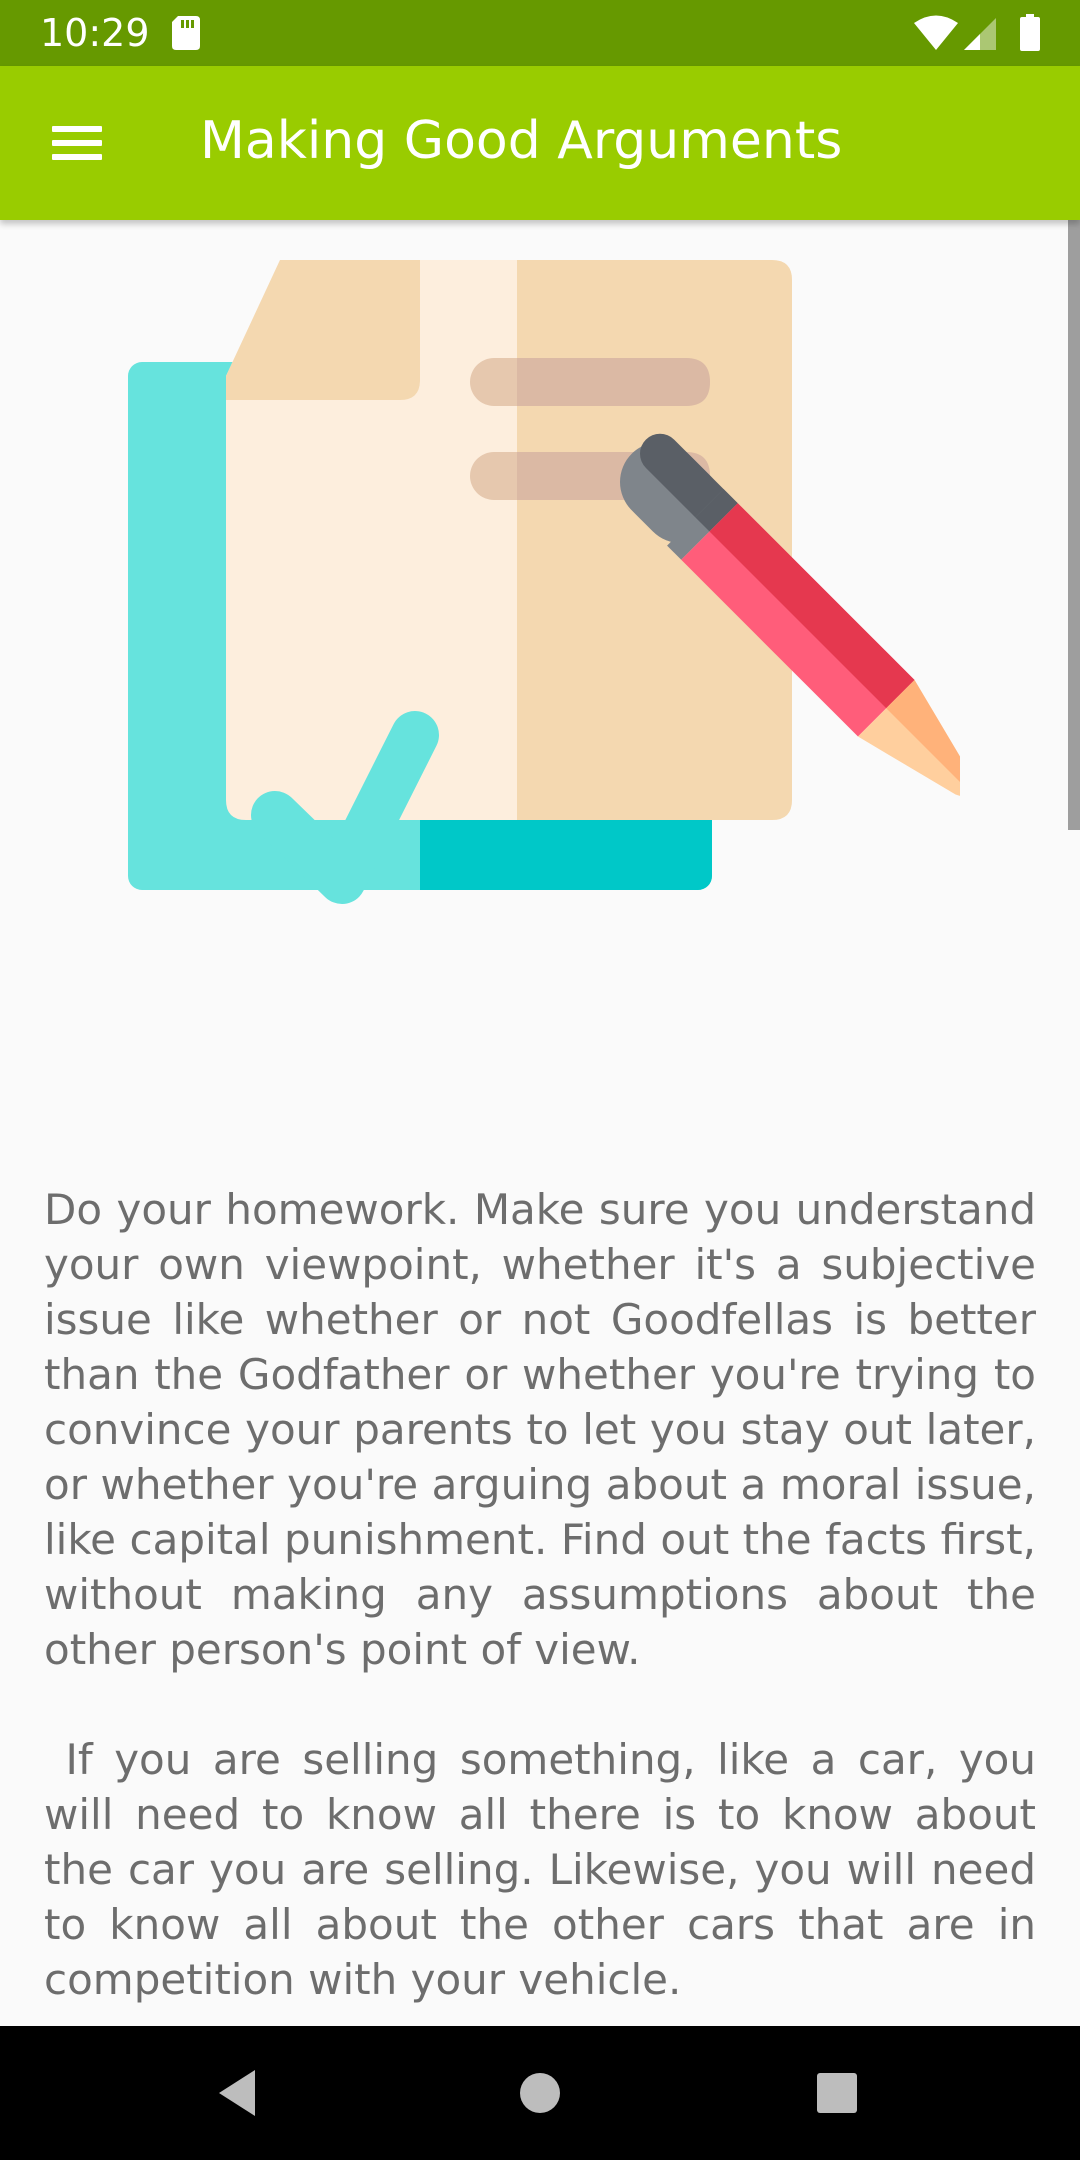 The image size is (1080, 2160). I want to click on page-title: Making Good Arguments, so click(521, 141).